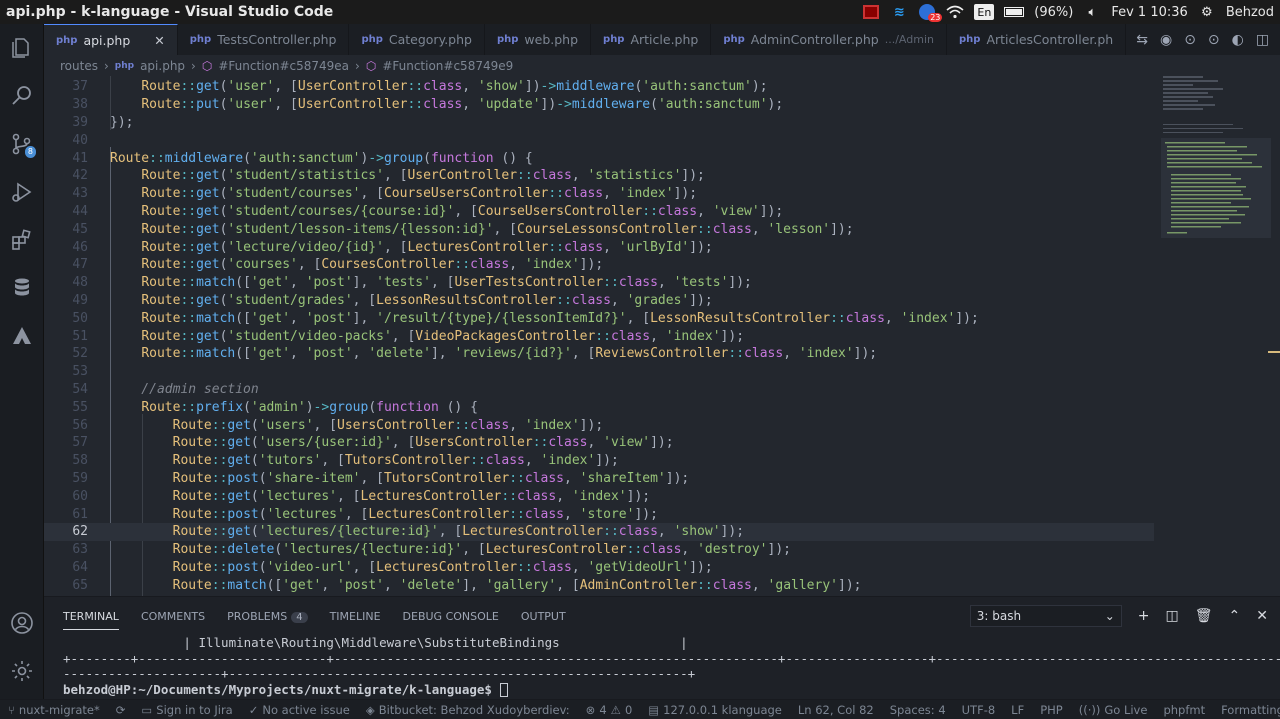 Image resolution: width=1280 pixels, height=719 pixels. Describe the element at coordinates (1092, 12) in the screenshot. I see `volume-icon: 🔈︎` at that location.